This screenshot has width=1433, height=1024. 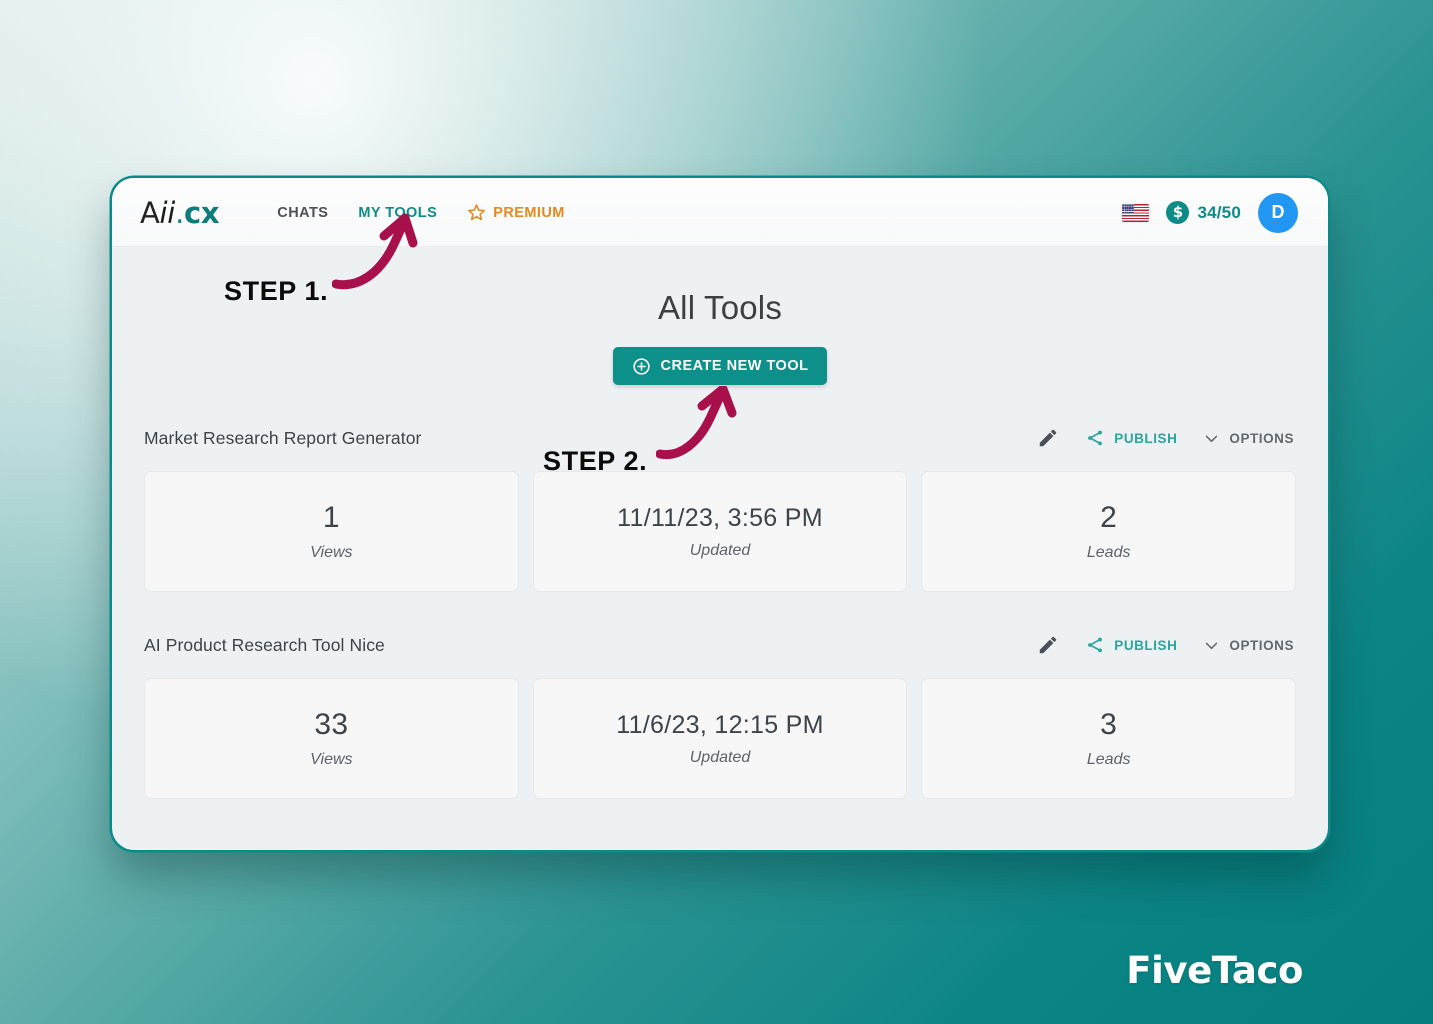 What do you see at coordinates (201, 212) in the screenshot?
I see `logo-part-cx: cx` at bounding box center [201, 212].